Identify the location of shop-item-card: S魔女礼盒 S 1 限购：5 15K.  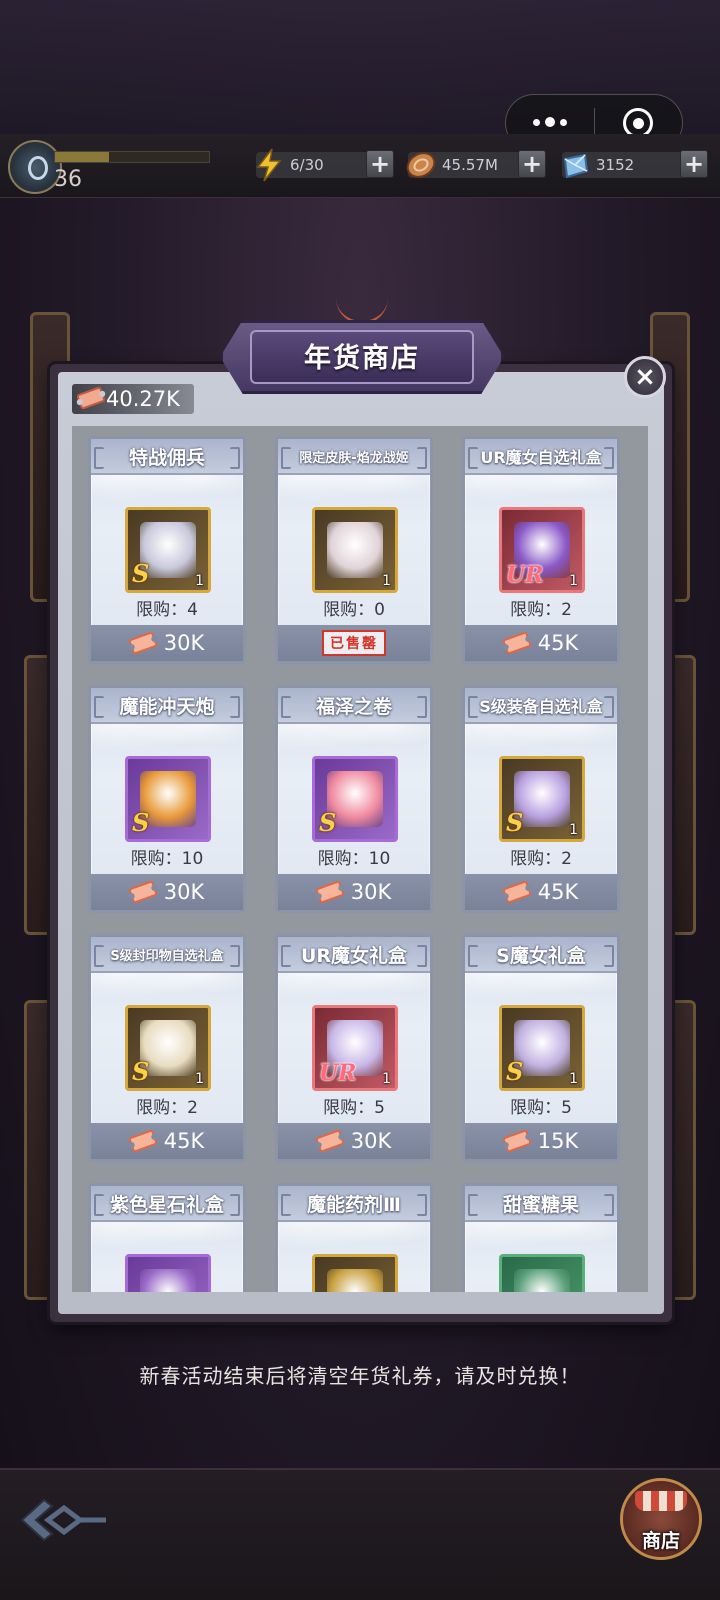
(541, 1048).